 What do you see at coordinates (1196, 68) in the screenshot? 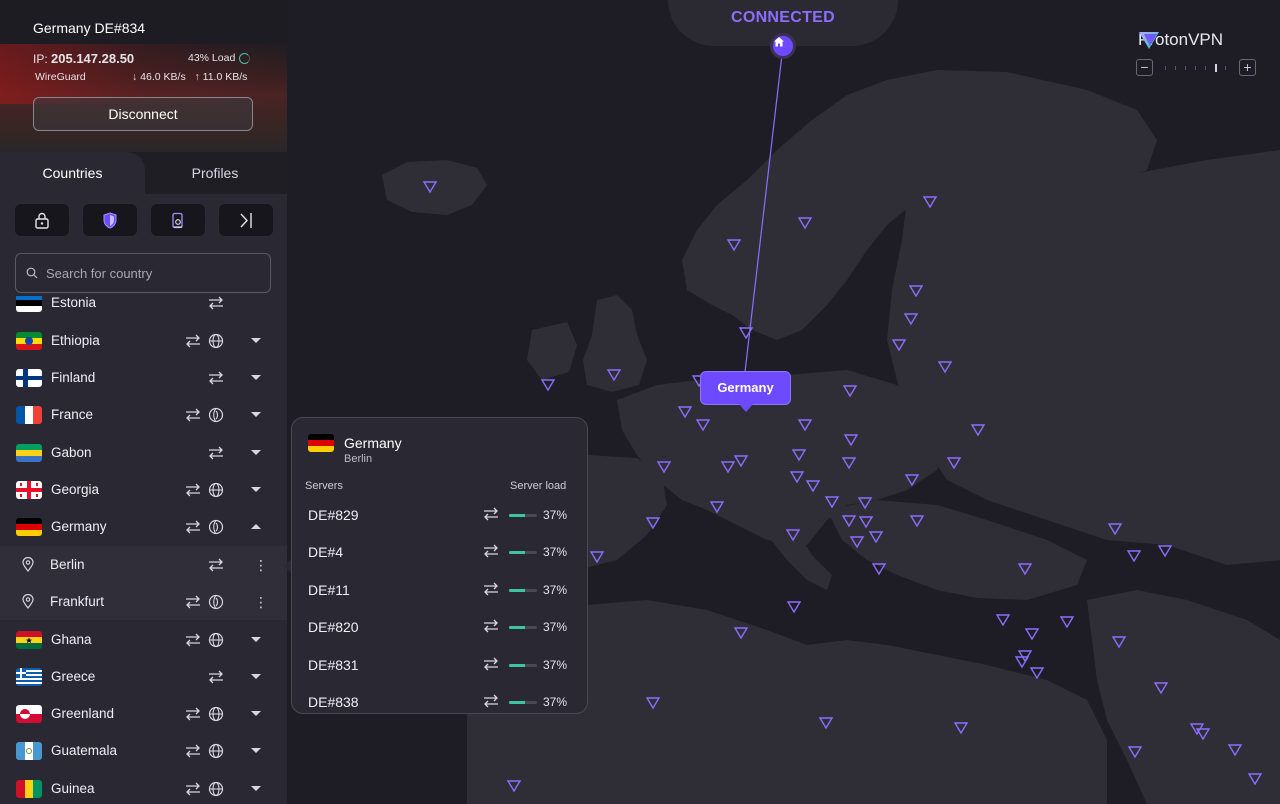
I see `zoom-slider` at bounding box center [1196, 68].